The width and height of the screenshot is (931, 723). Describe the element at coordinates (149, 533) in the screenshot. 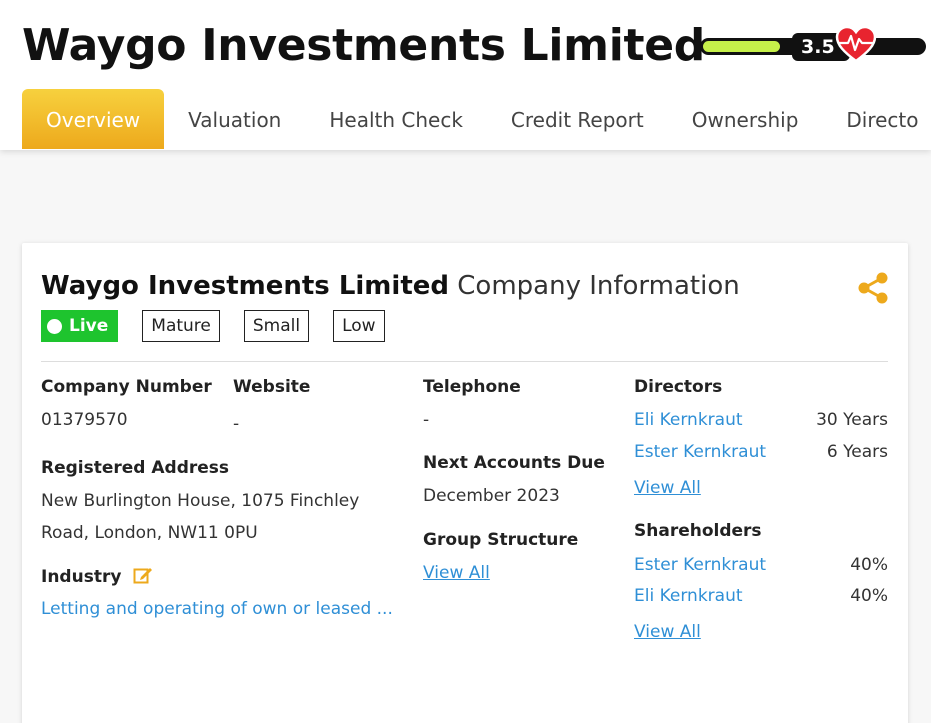

I see `registered-address-line2: Road, London, NW11 0PU` at that location.